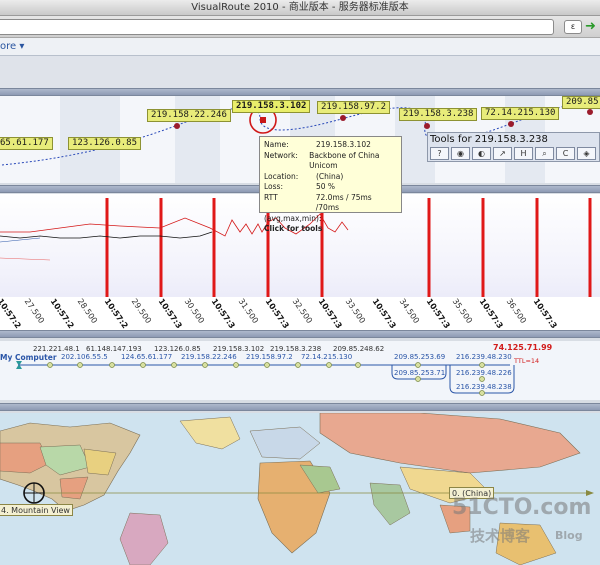 Image resolution: width=600 pixels, height=565 pixels. Describe the element at coordinates (238, 349) in the screenshot. I see `path-ip: 219.158.3.102` at that location.